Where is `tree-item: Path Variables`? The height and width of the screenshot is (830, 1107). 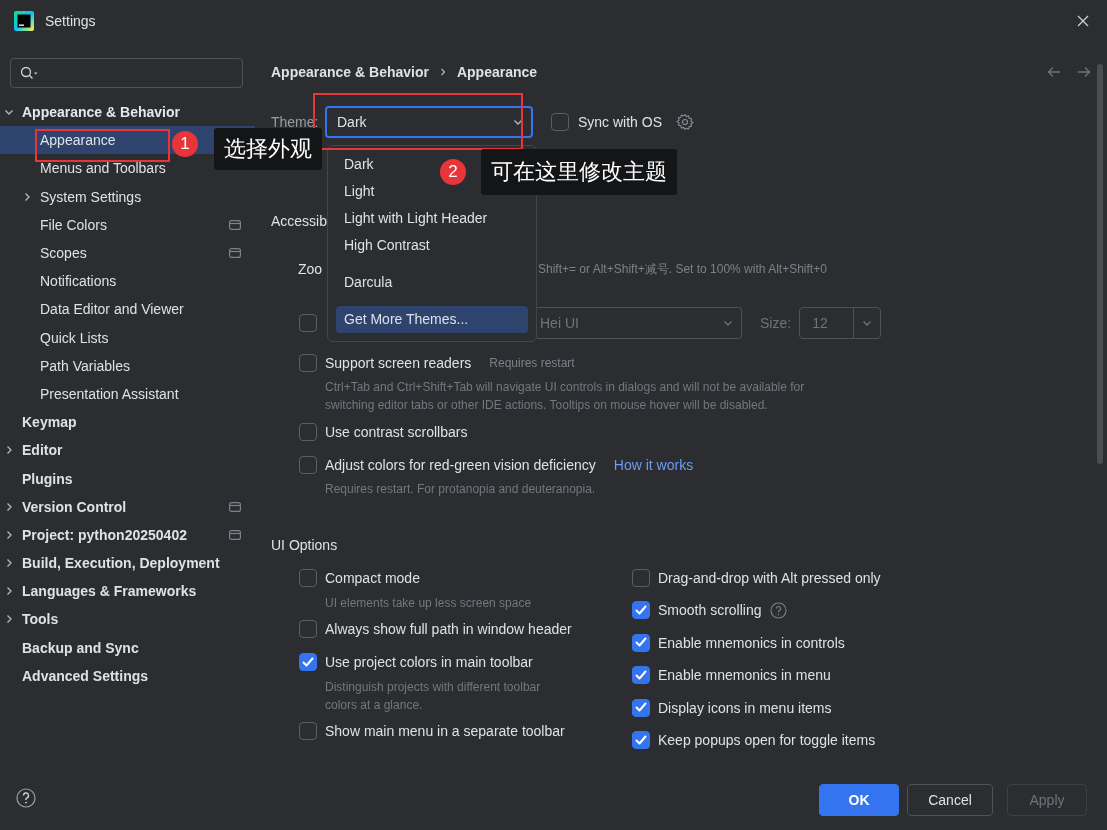 tree-item: Path Variables is located at coordinates (127, 365).